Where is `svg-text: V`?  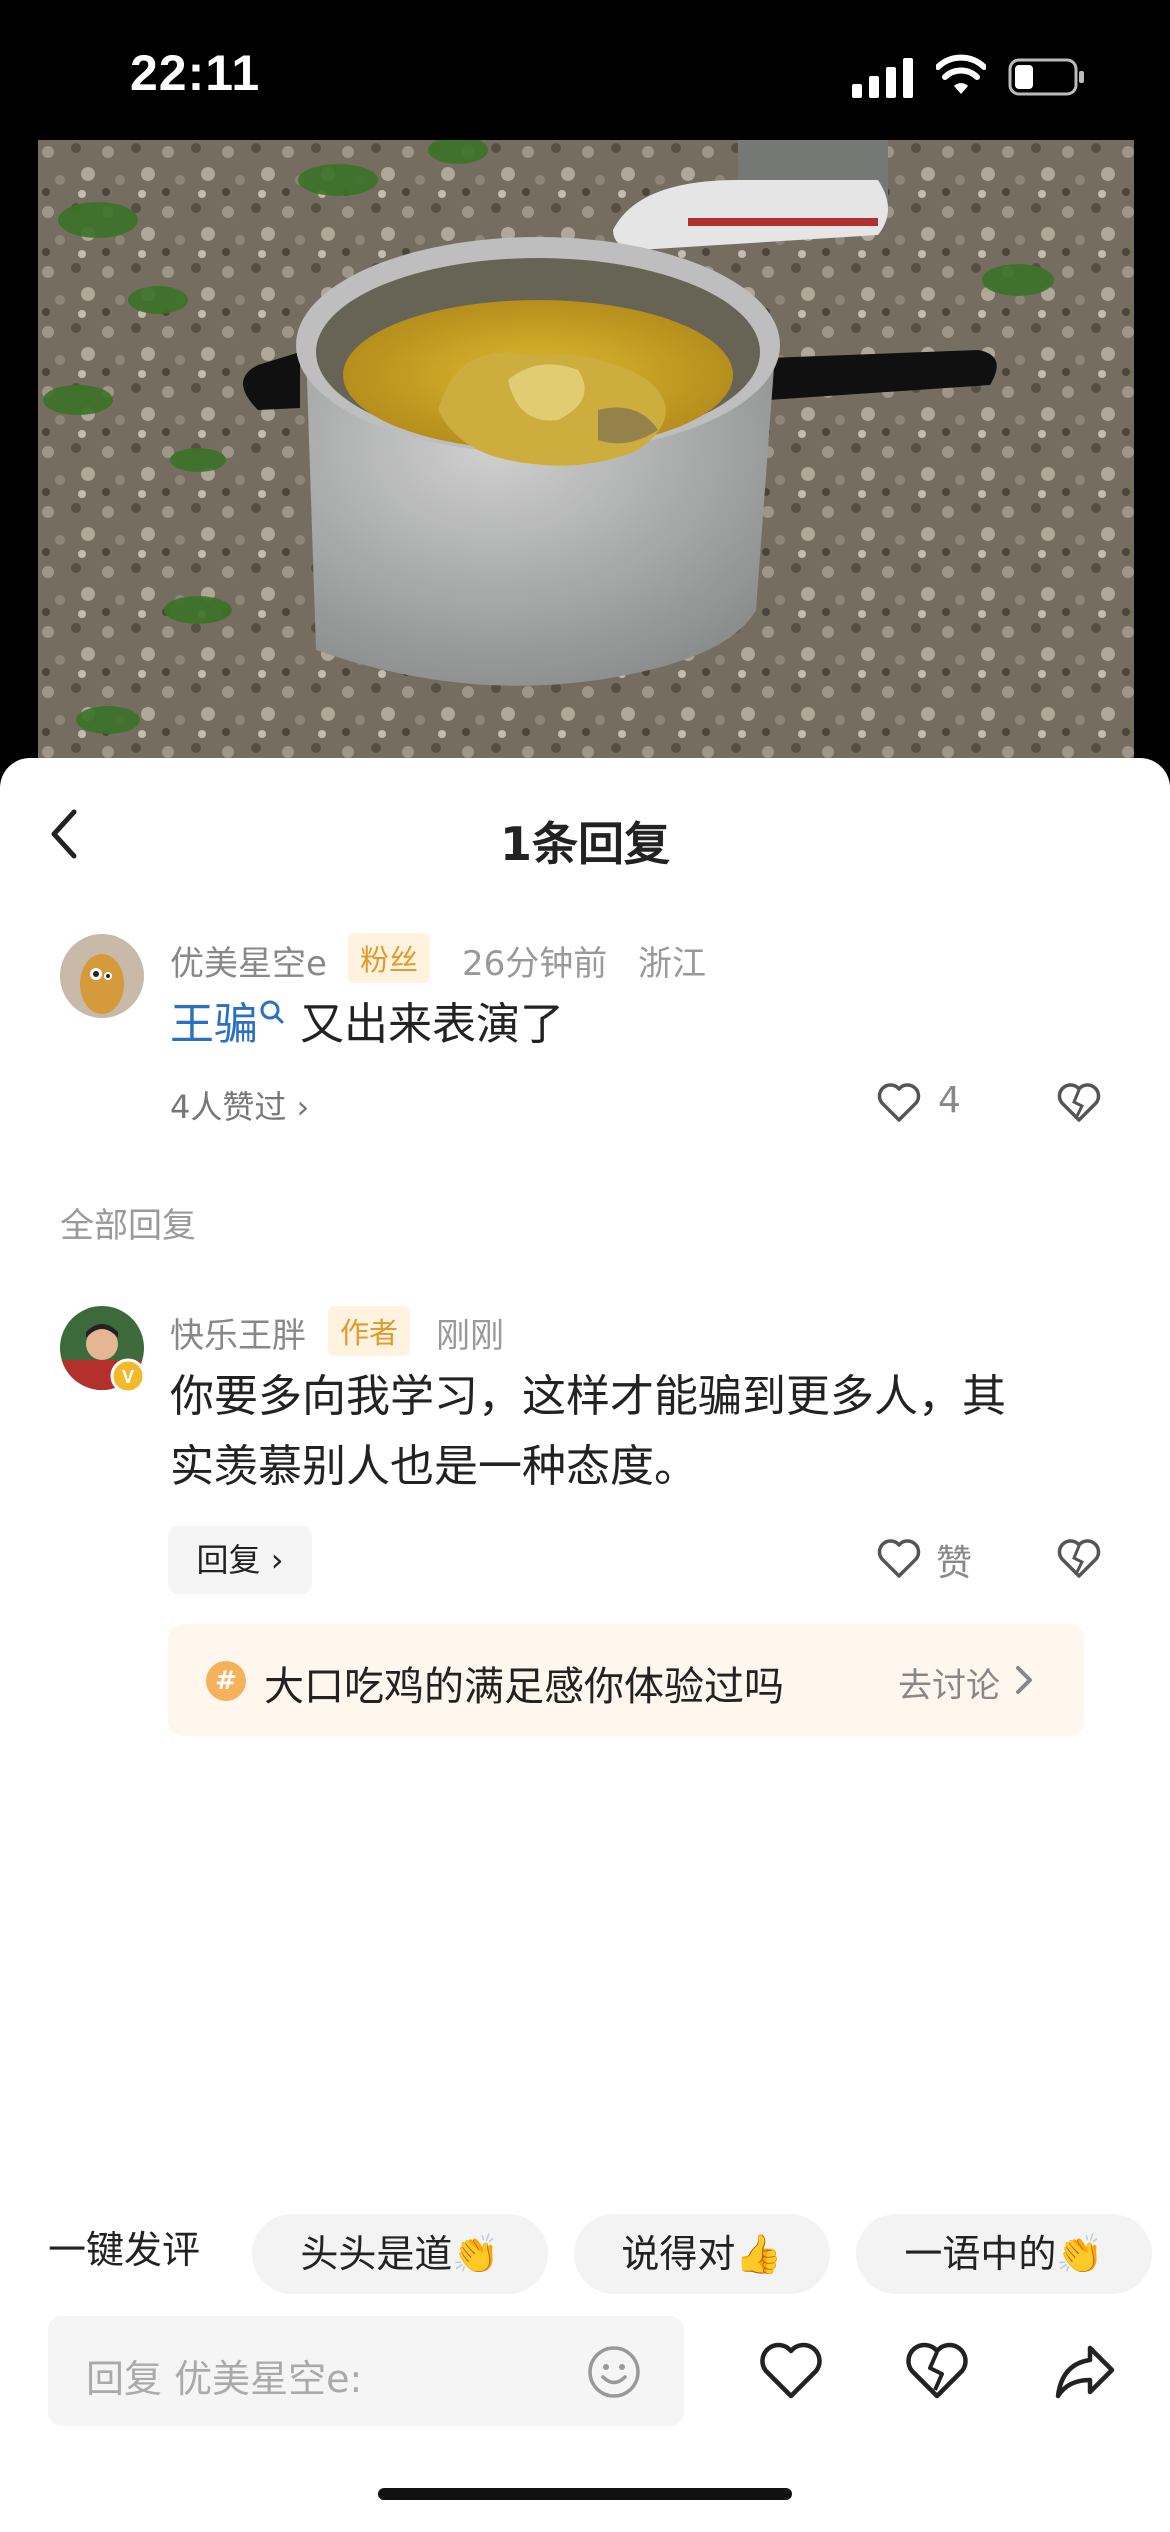 svg-text: V is located at coordinates (128, 1377).